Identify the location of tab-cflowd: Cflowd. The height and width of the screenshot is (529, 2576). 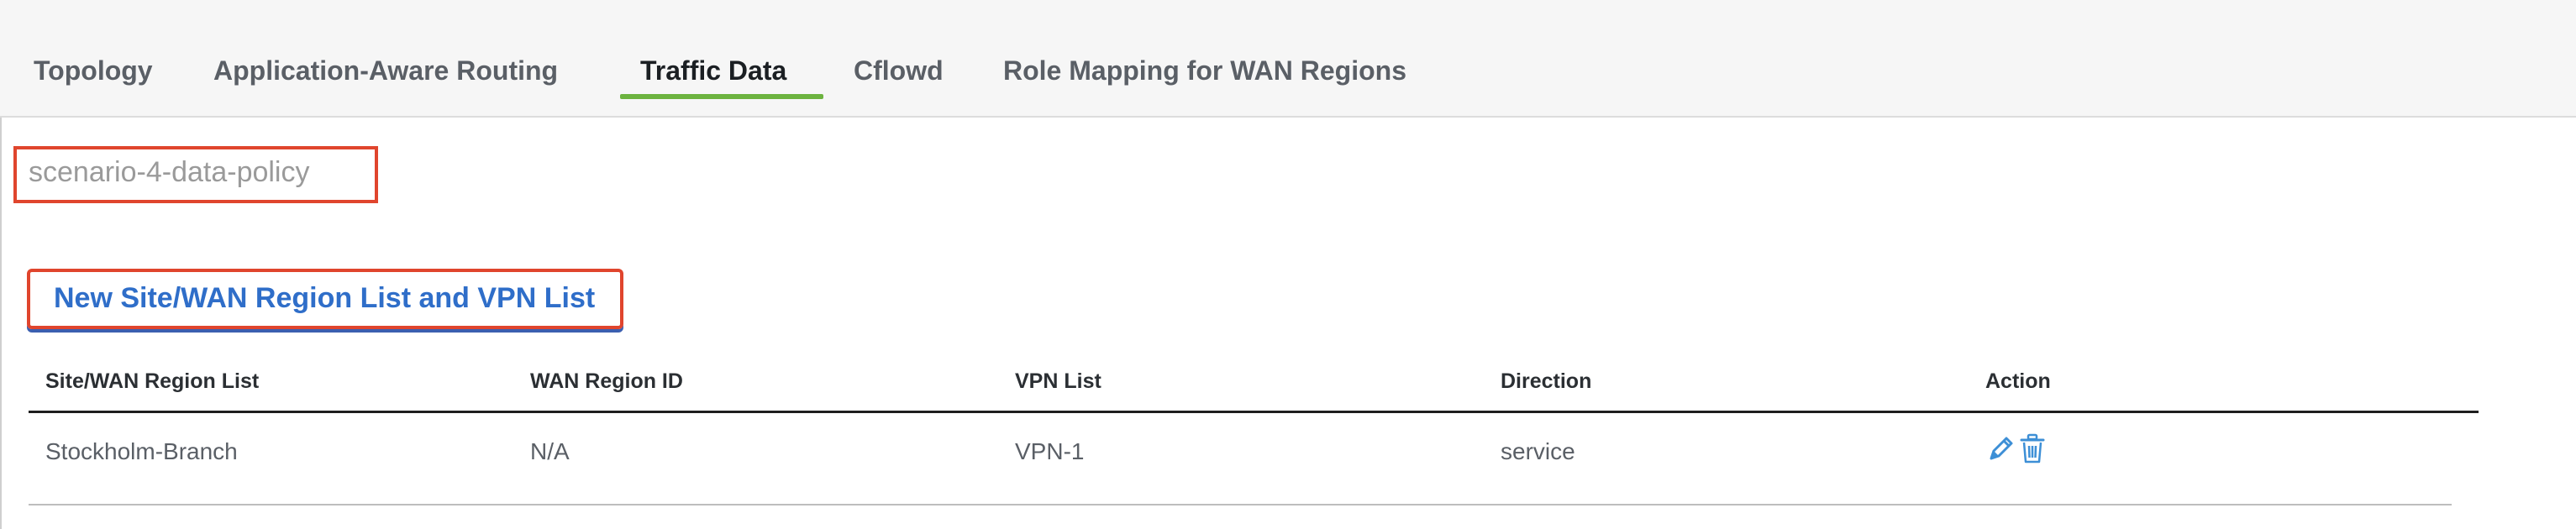
(899, 77).